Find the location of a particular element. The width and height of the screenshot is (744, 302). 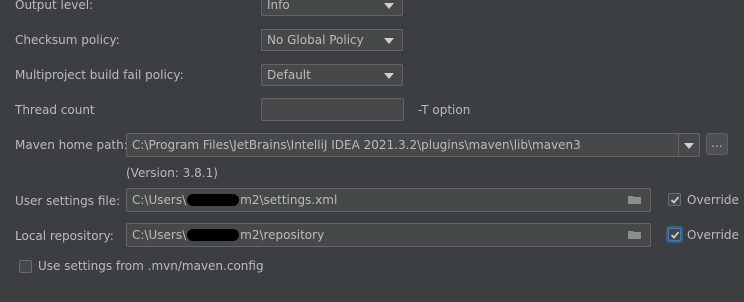

local-repository-override-checkbox is located at coordinates (674, 234).